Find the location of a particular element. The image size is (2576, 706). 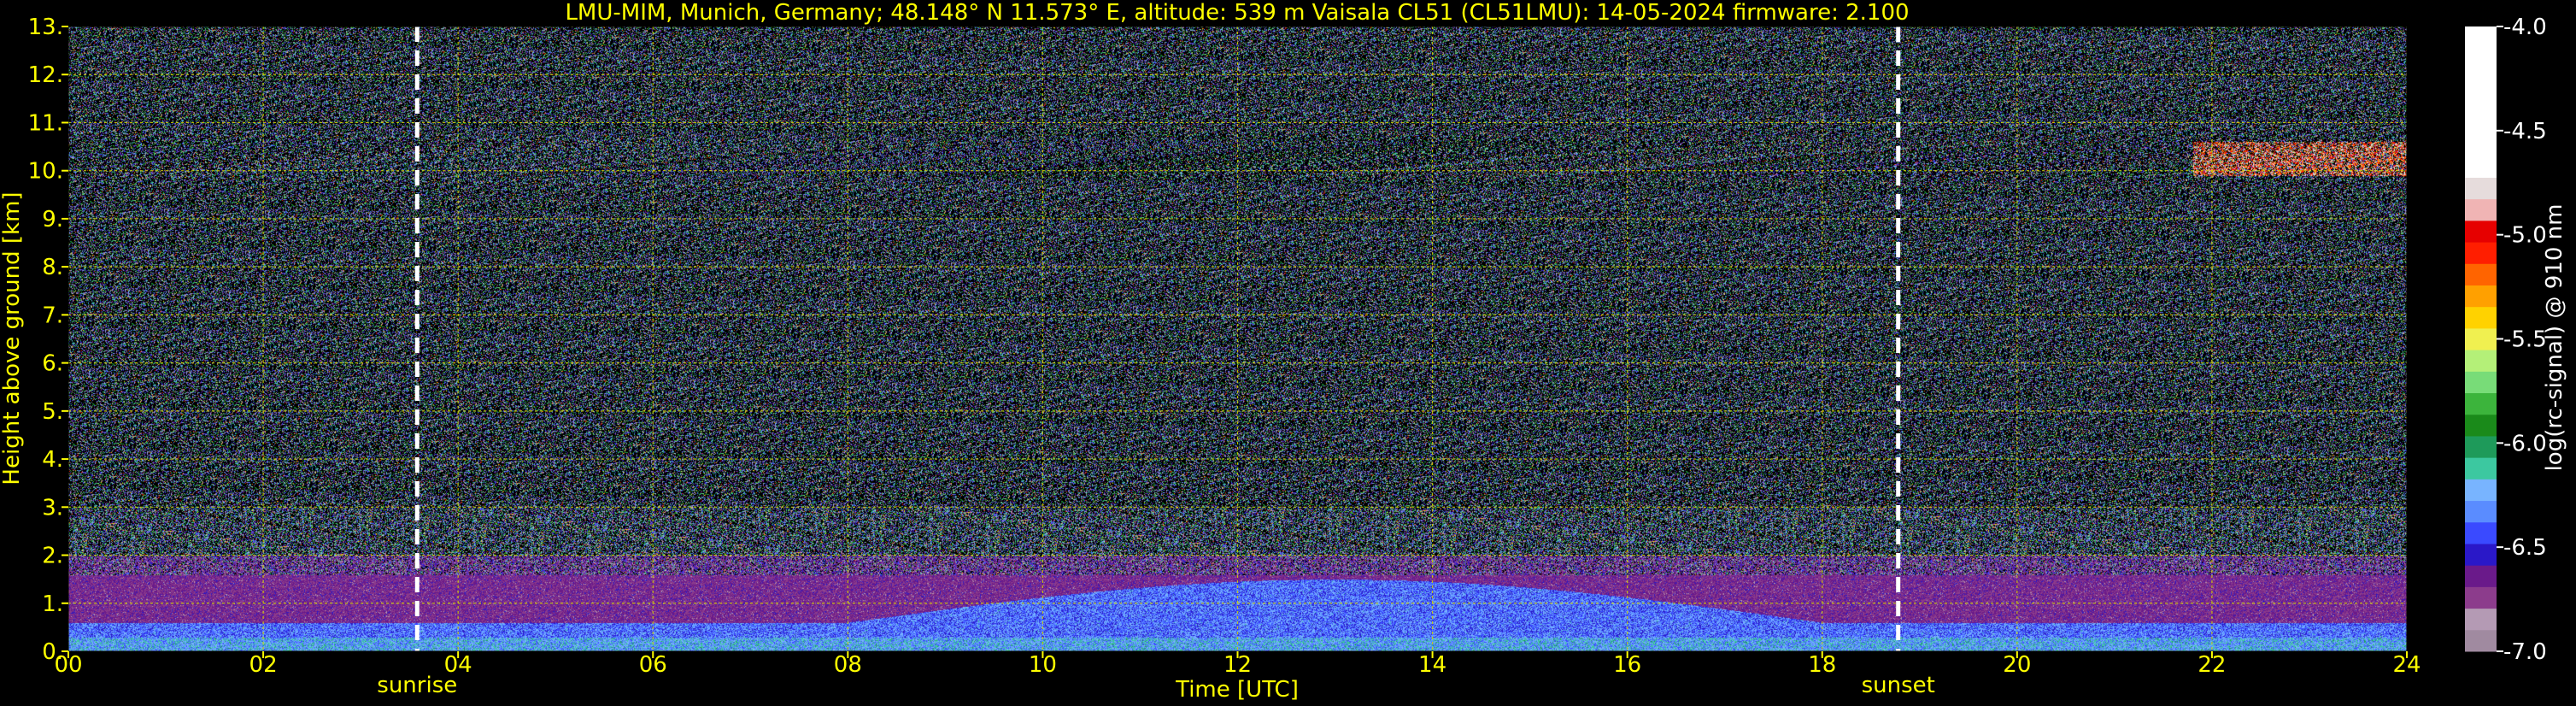

colorbar is located at coordinates (2481, 339).